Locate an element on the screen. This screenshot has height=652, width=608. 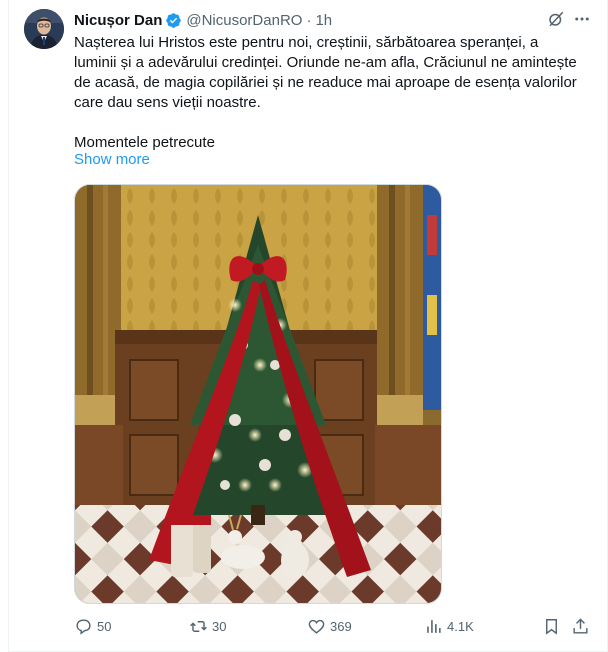
more-icon is located at coordinates (582, 19).